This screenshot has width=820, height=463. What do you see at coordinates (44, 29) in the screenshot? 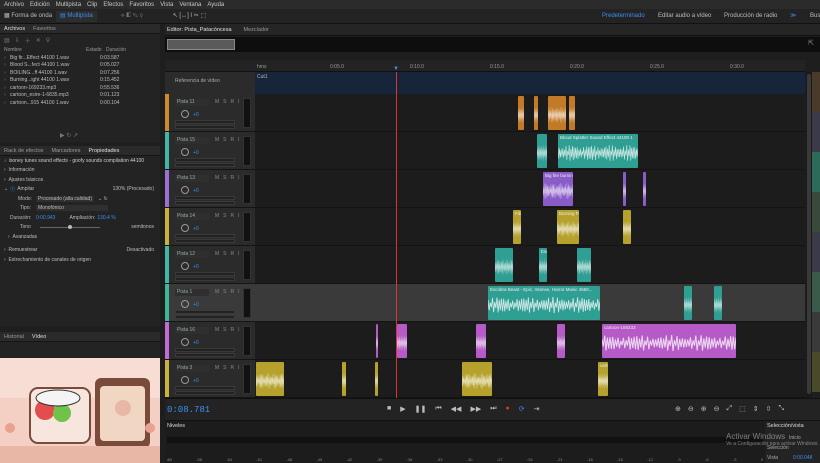
I see `tab-favoritos: Favoritos` at bounding box center [44, 29].